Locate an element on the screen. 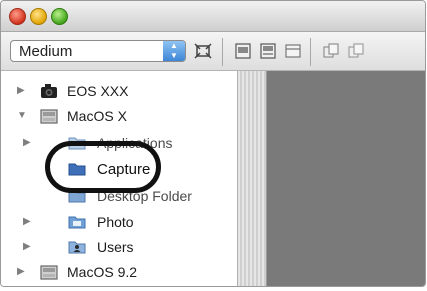  tree-item-users: ▶ Users is located at coordinates (119, 248).